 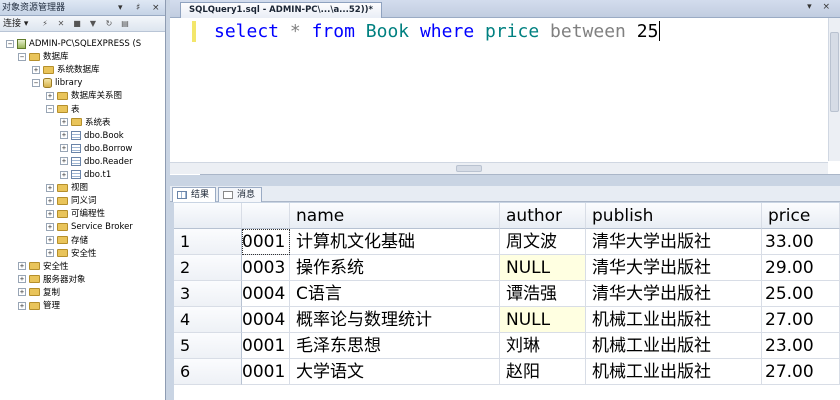 I want to click on tree-node: − library, so click(x=57, y=83).